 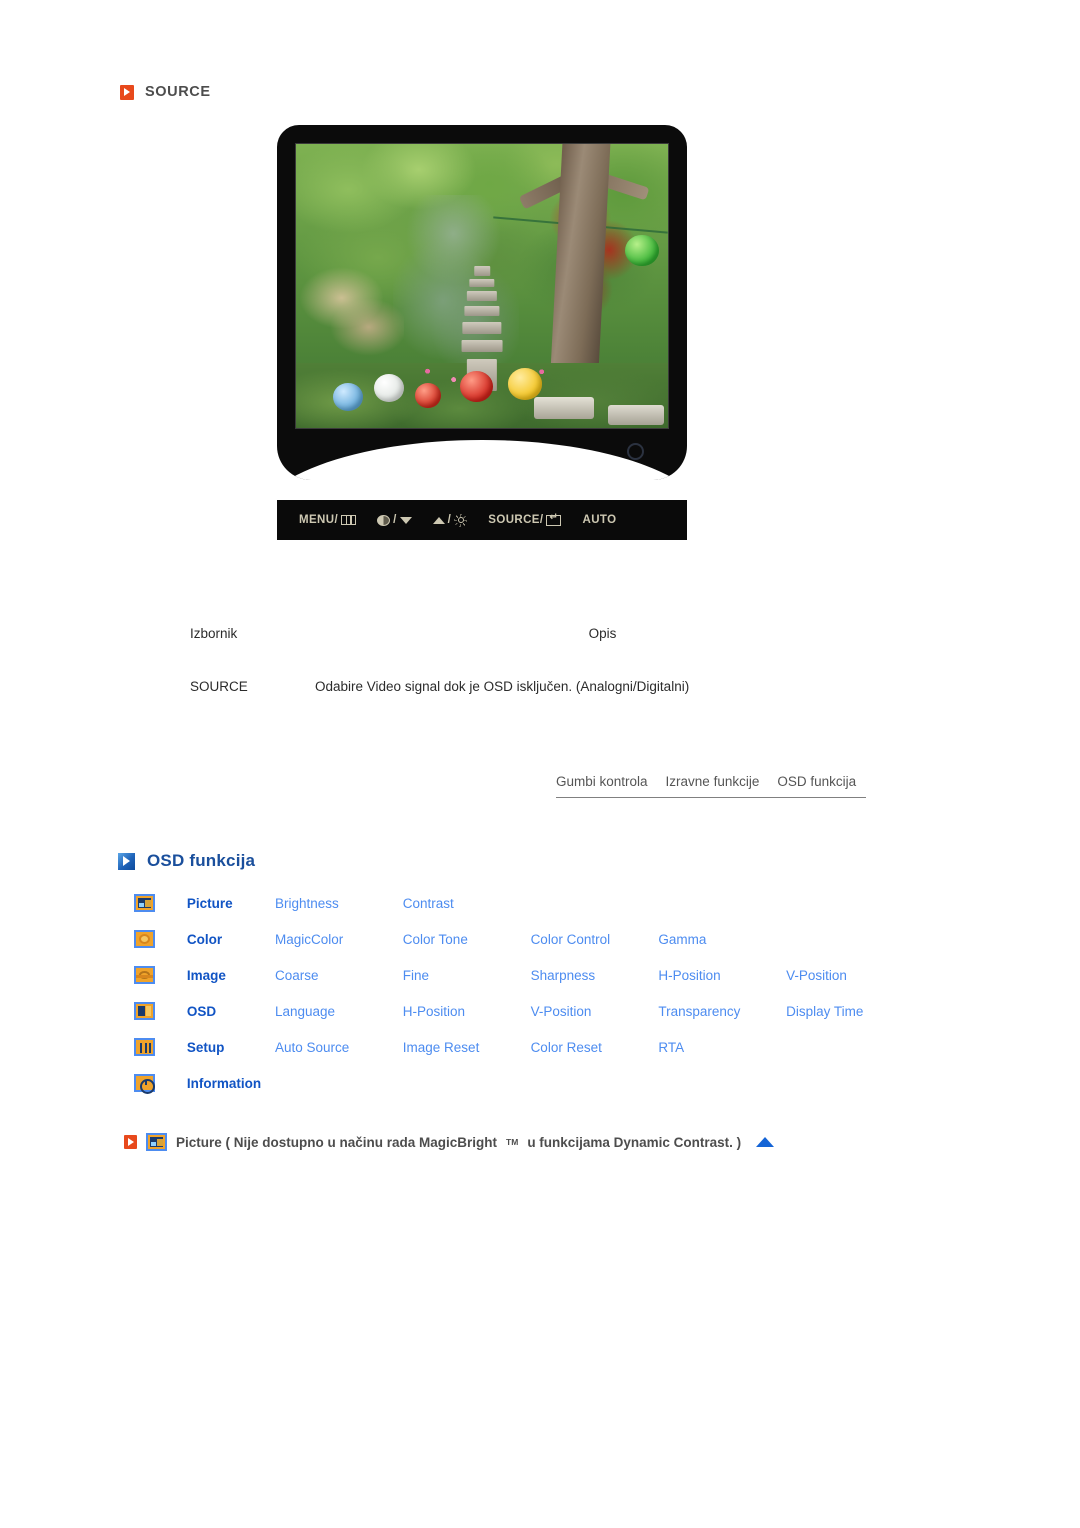 What do you see at coordinates (540, 652) in the screenshot?
I see `table-header-row: Izbornik Opis` at bounding box center [540, 652].